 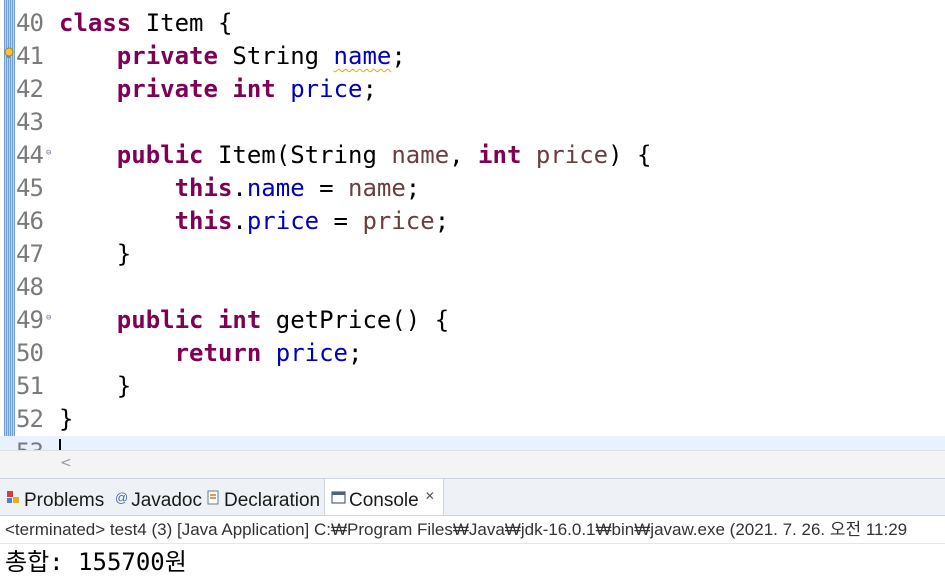 I want to click on tab-label: Console, so click(x=384, y=500).